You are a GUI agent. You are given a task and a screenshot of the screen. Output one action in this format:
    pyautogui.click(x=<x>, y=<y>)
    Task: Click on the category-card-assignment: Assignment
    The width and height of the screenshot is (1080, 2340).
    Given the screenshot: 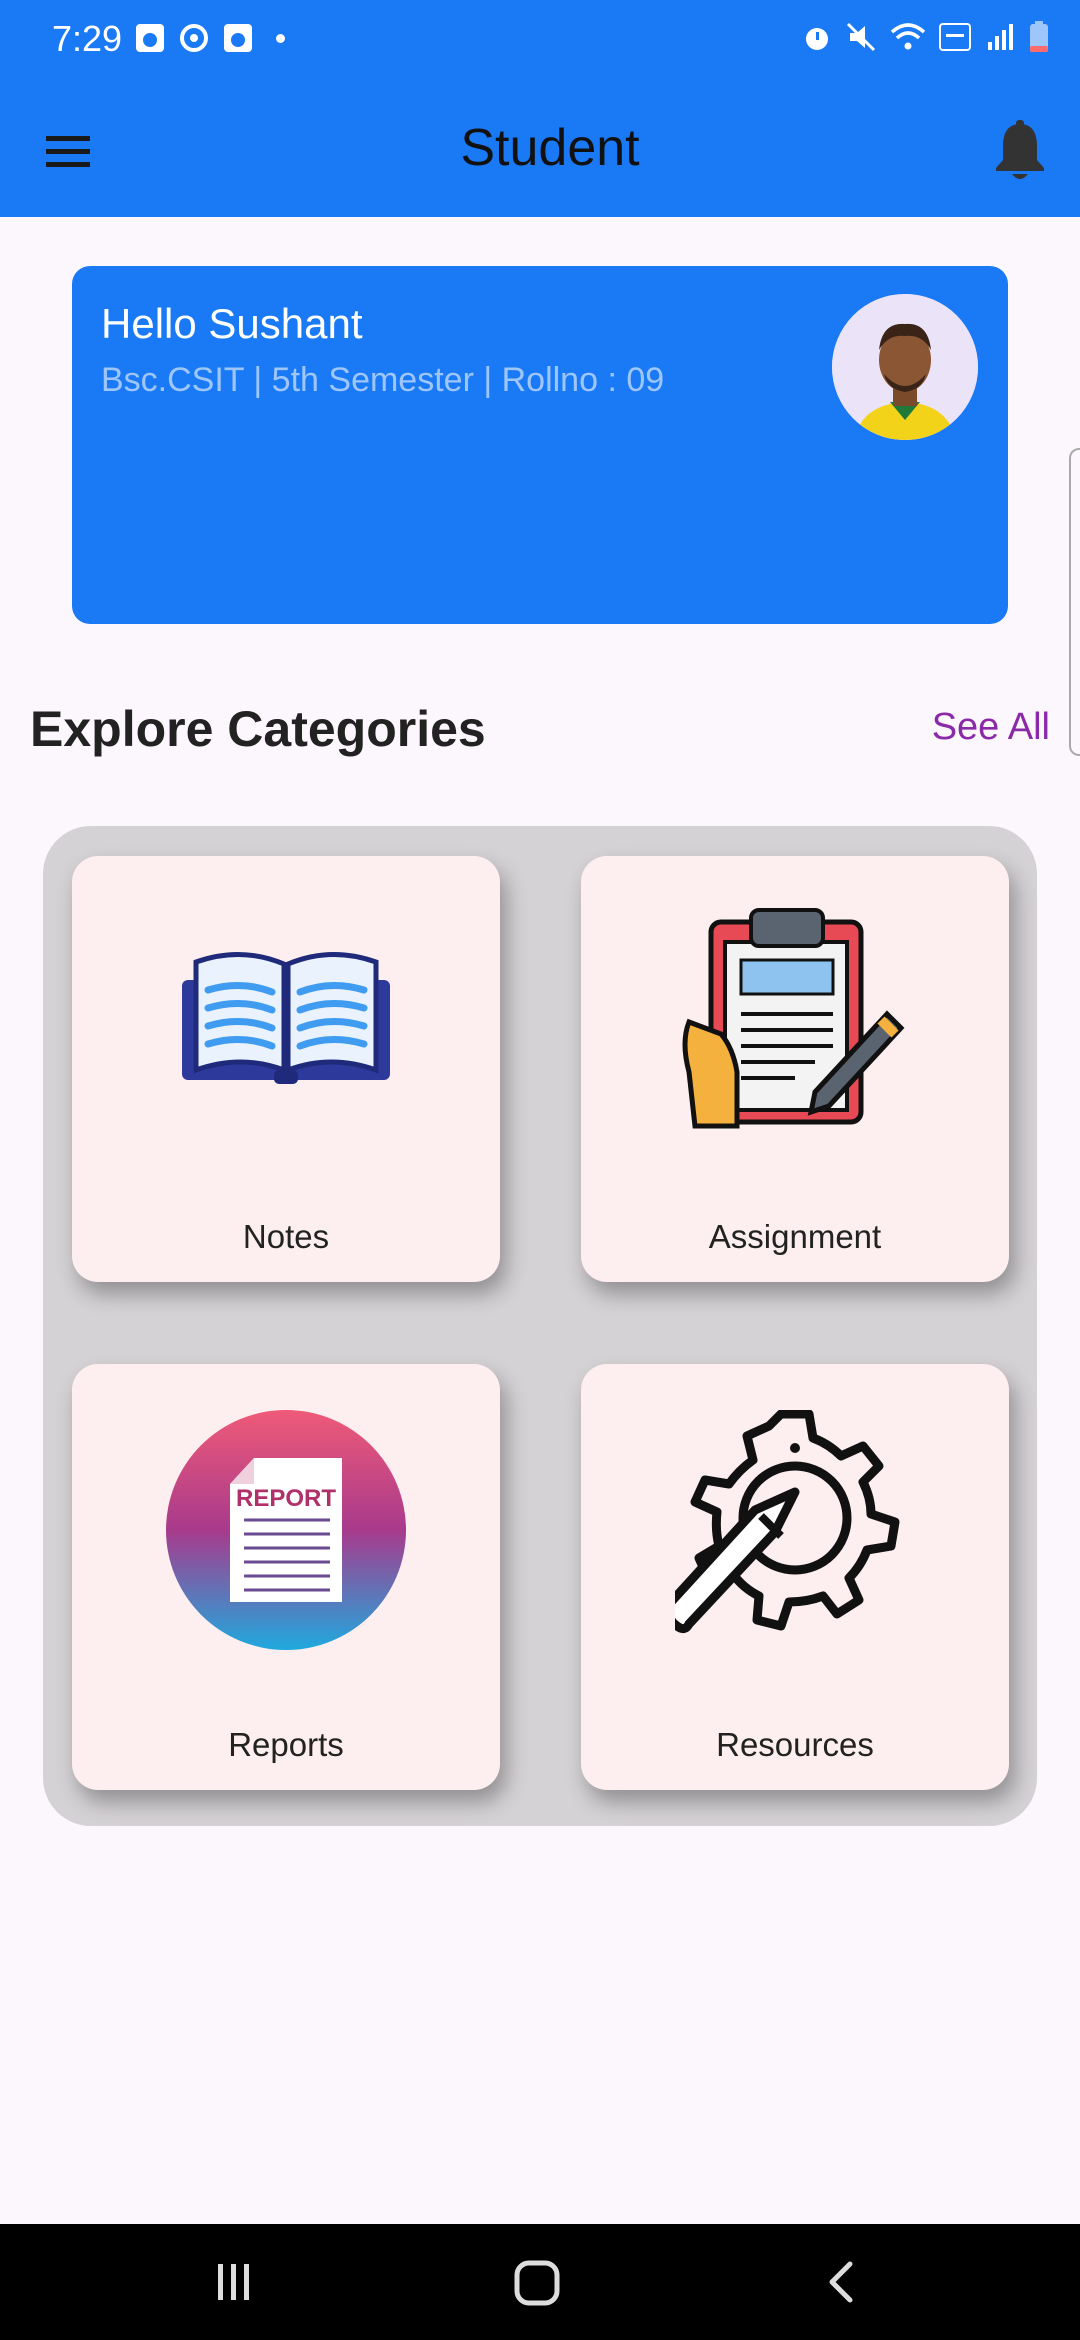 What is the action you would take?
    pyautogui.click(x=795, y=1069)
    